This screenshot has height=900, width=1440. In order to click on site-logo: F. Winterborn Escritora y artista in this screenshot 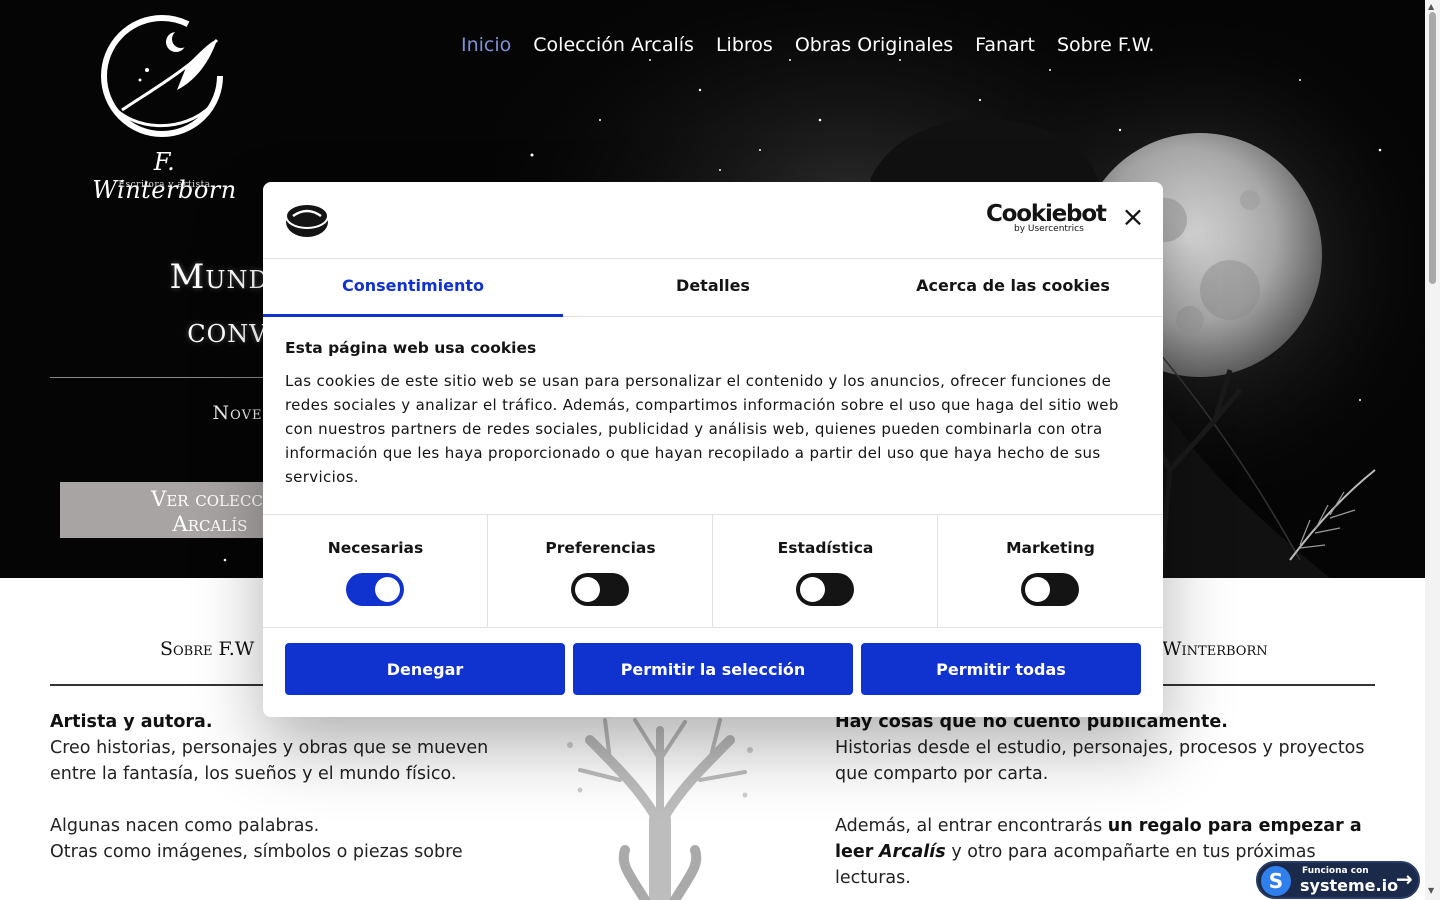, I will do `click(164, 107)`.